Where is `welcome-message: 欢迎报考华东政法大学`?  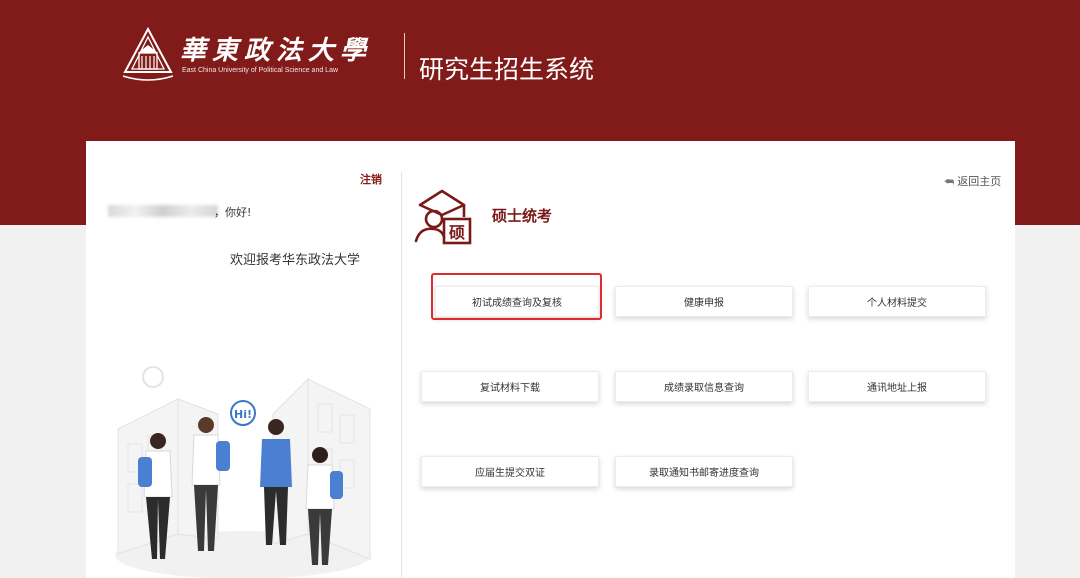
welcome-message: 欢迎报考华东政法大学 is located at coordinates (295, 260).